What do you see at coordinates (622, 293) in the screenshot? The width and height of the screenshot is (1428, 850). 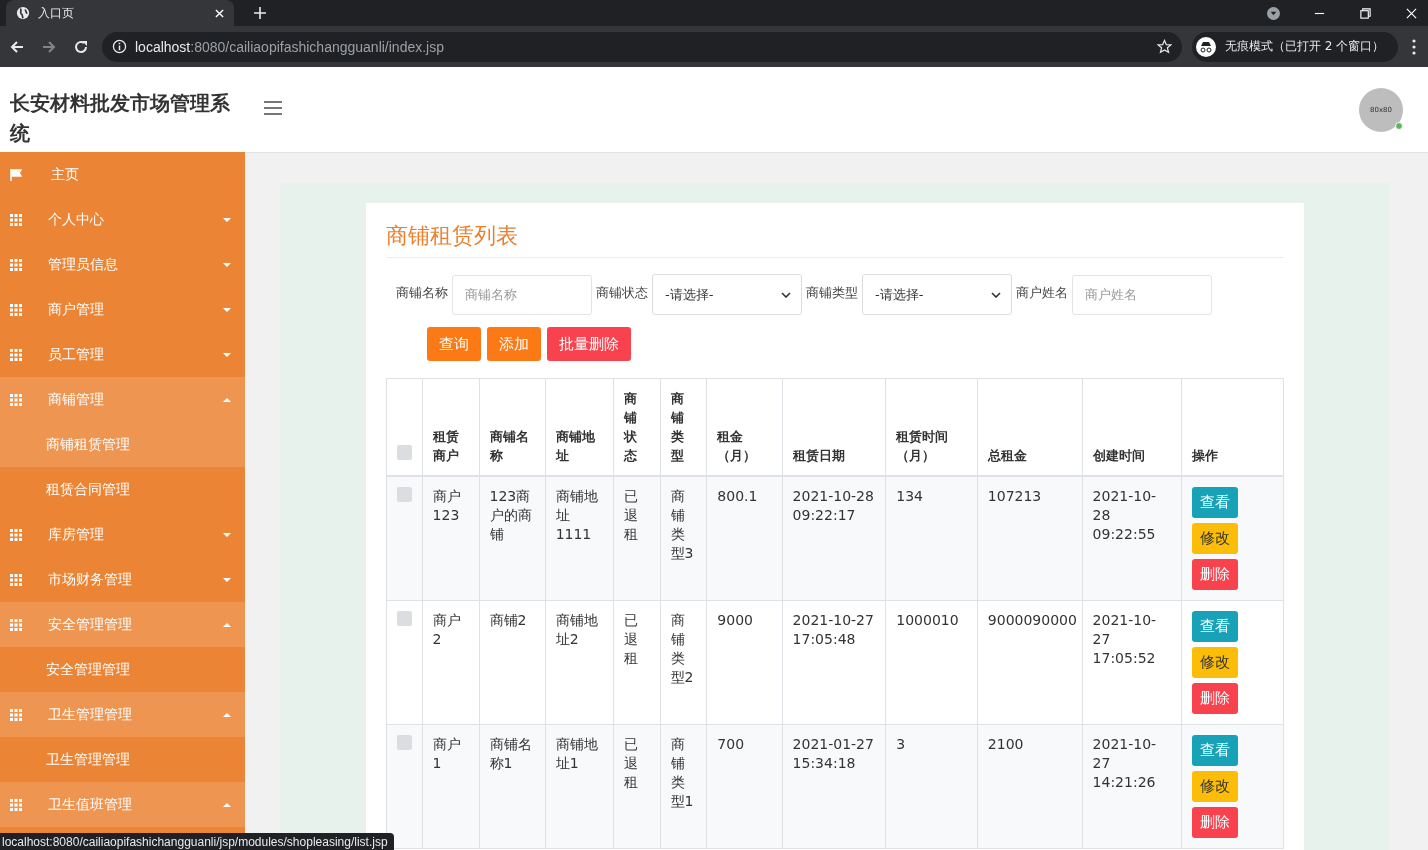 I see `filter-label: 商铺状态` at bounding box center [622, 293].